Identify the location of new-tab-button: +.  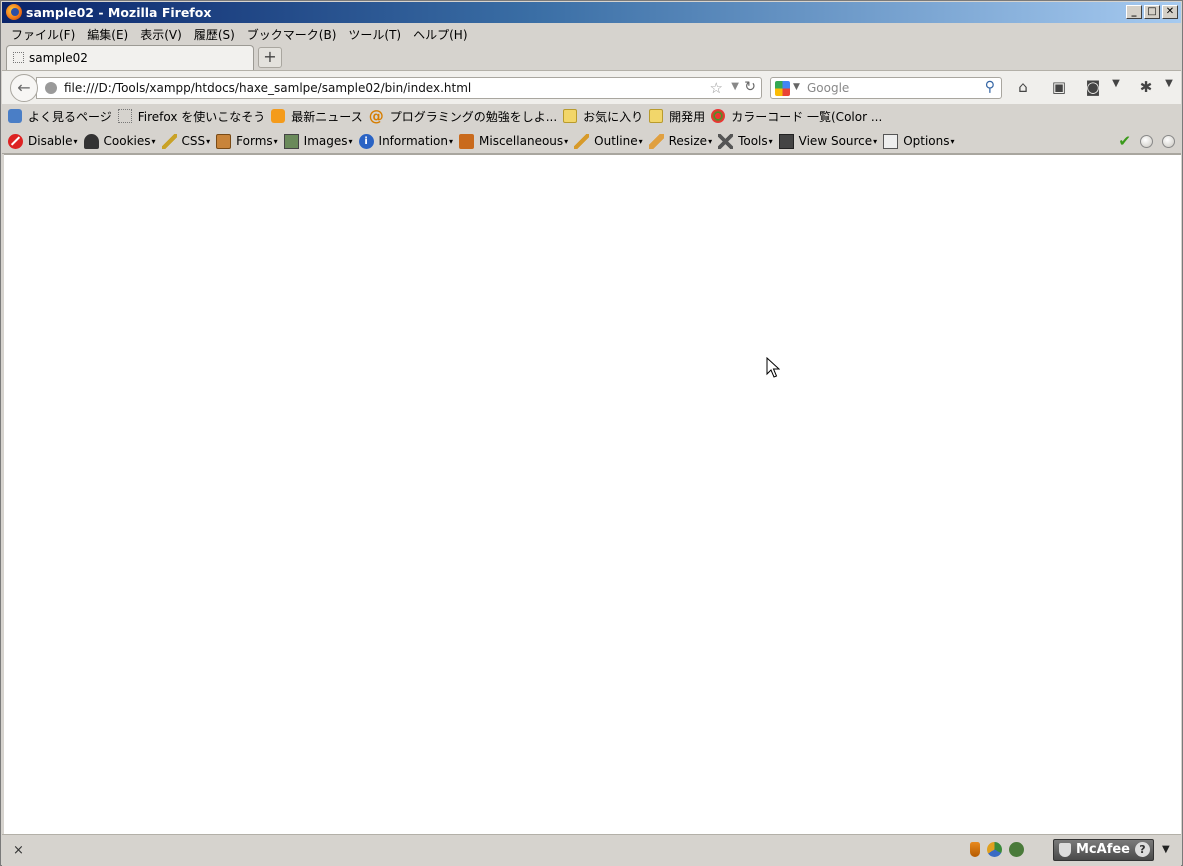
(270, 57).